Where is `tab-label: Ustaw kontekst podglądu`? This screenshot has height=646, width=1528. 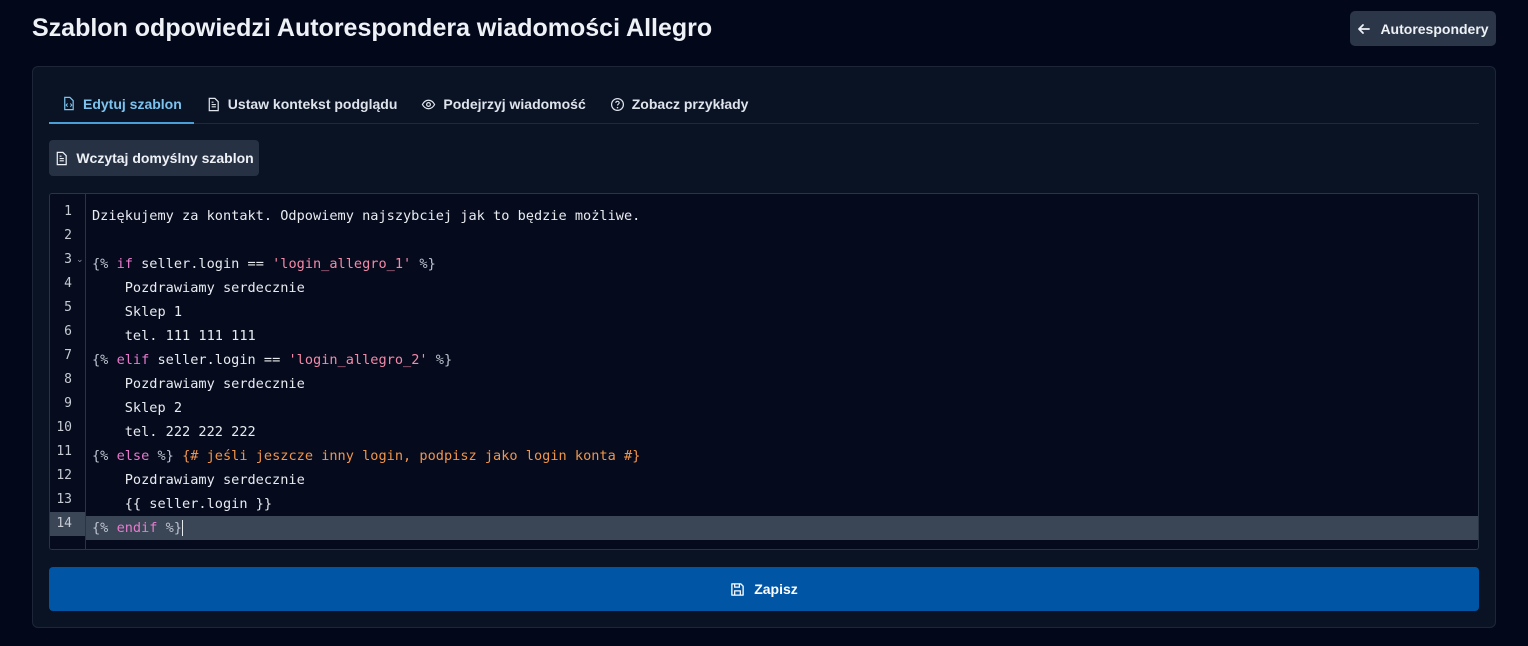 tab-label: Ustaw kontekst podglądu is located at coordinates (312, 104).